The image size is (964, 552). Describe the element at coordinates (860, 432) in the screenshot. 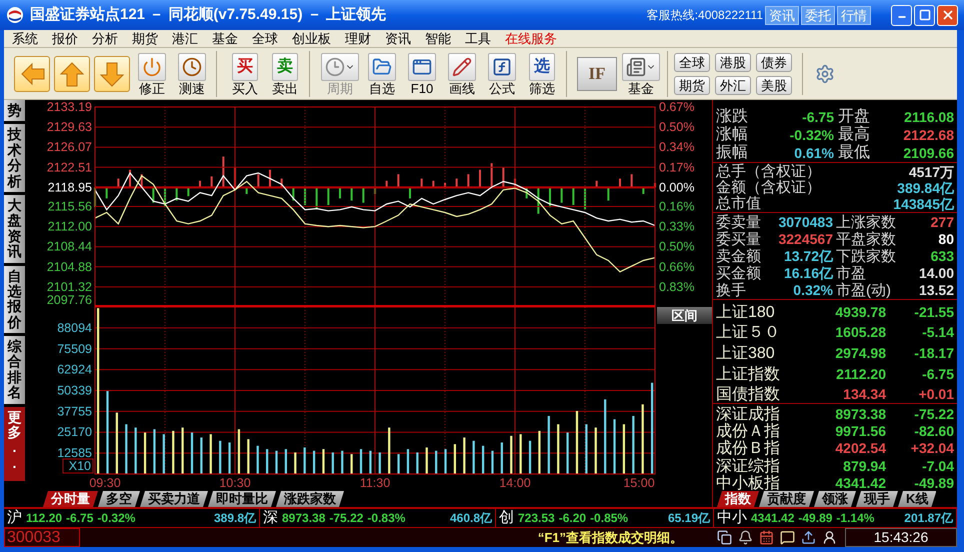

I see `index-value: 9971.56` at that location.